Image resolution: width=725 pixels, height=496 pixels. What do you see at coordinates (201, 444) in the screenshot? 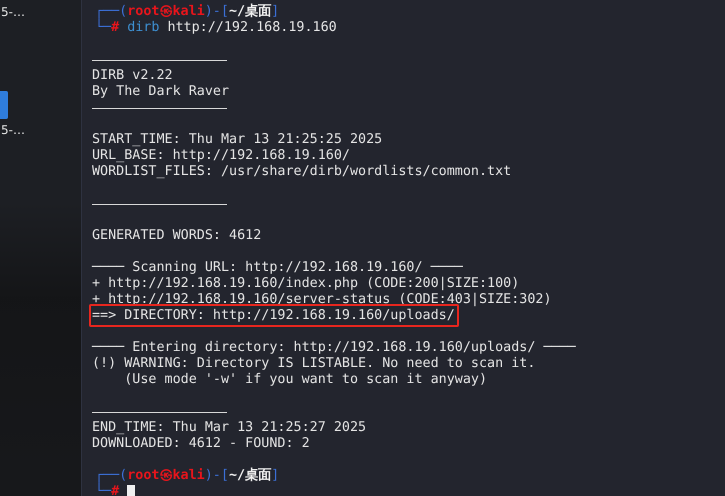
I see `terminal-line: DOWNLOADED: 4612 - FOUND: 2` at bounding box center [201, 444].